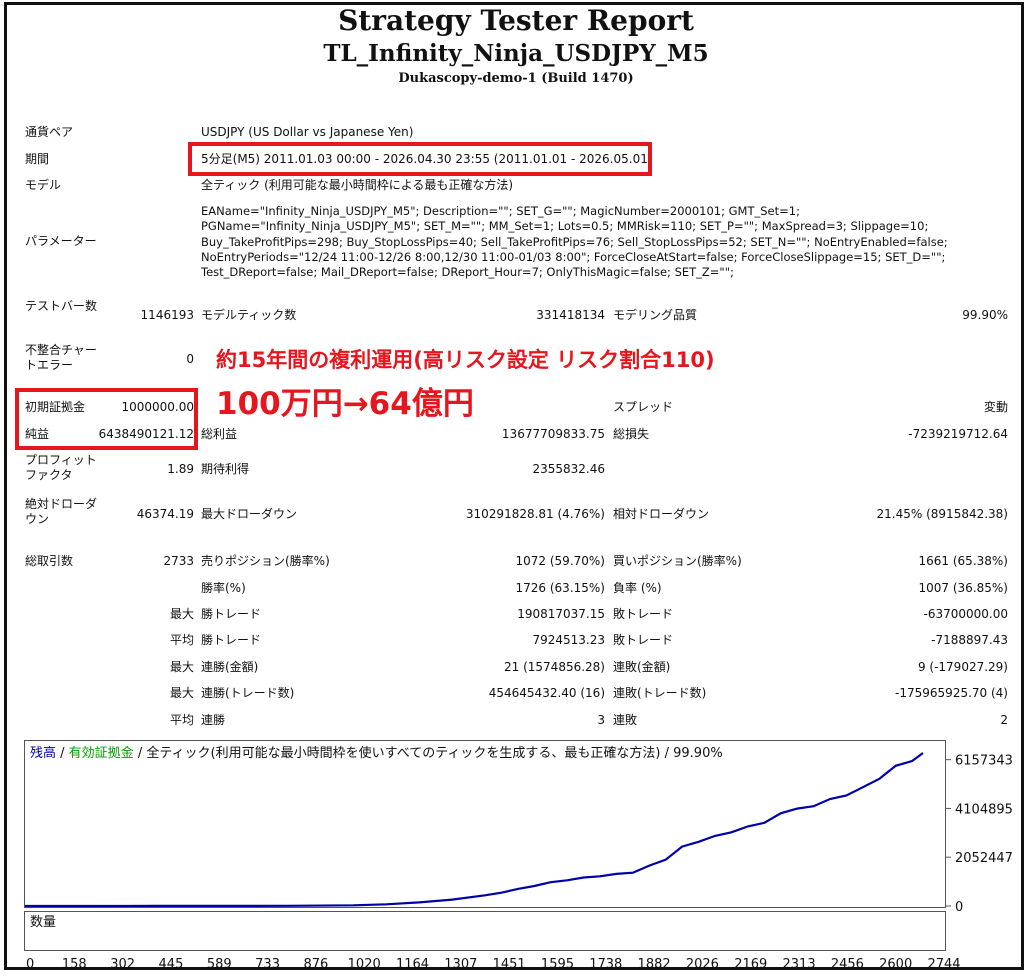  Describe the element at coordinates (750, 964) in the screenshot. I see `x-tick-label: 2169` at that location.